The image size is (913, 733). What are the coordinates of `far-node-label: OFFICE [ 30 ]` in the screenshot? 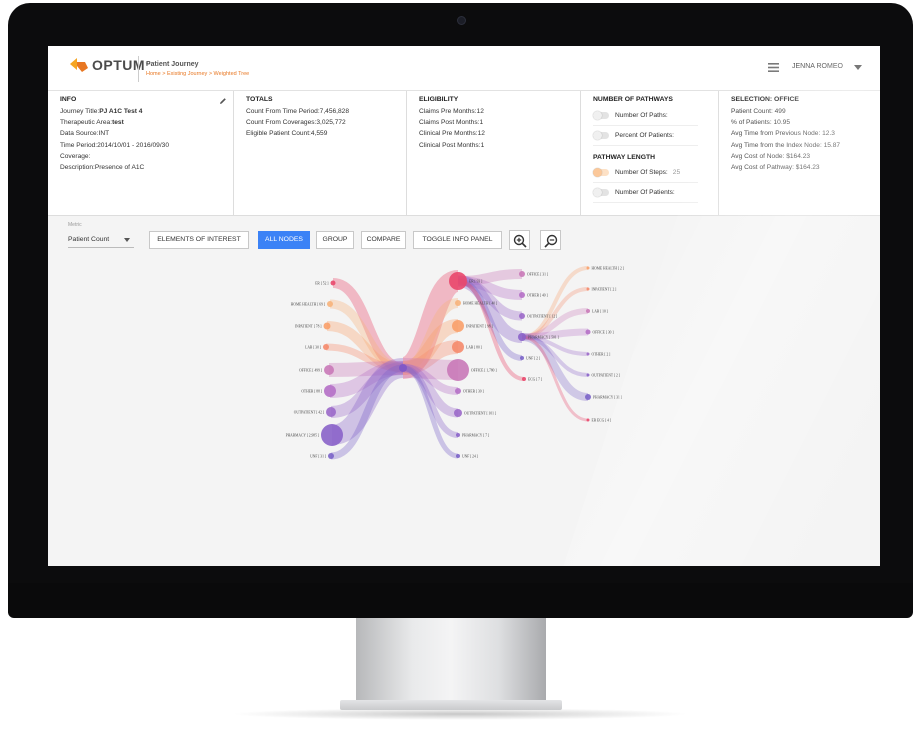 It's located at (603, 332).